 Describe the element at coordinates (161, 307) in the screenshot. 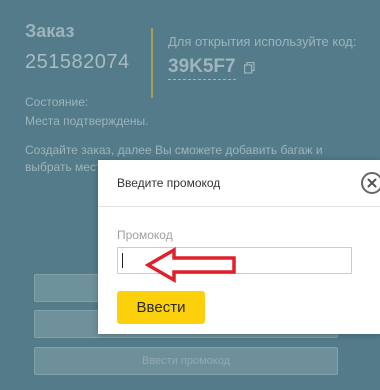

I see `submit-promo-button: Ввести` at that location.